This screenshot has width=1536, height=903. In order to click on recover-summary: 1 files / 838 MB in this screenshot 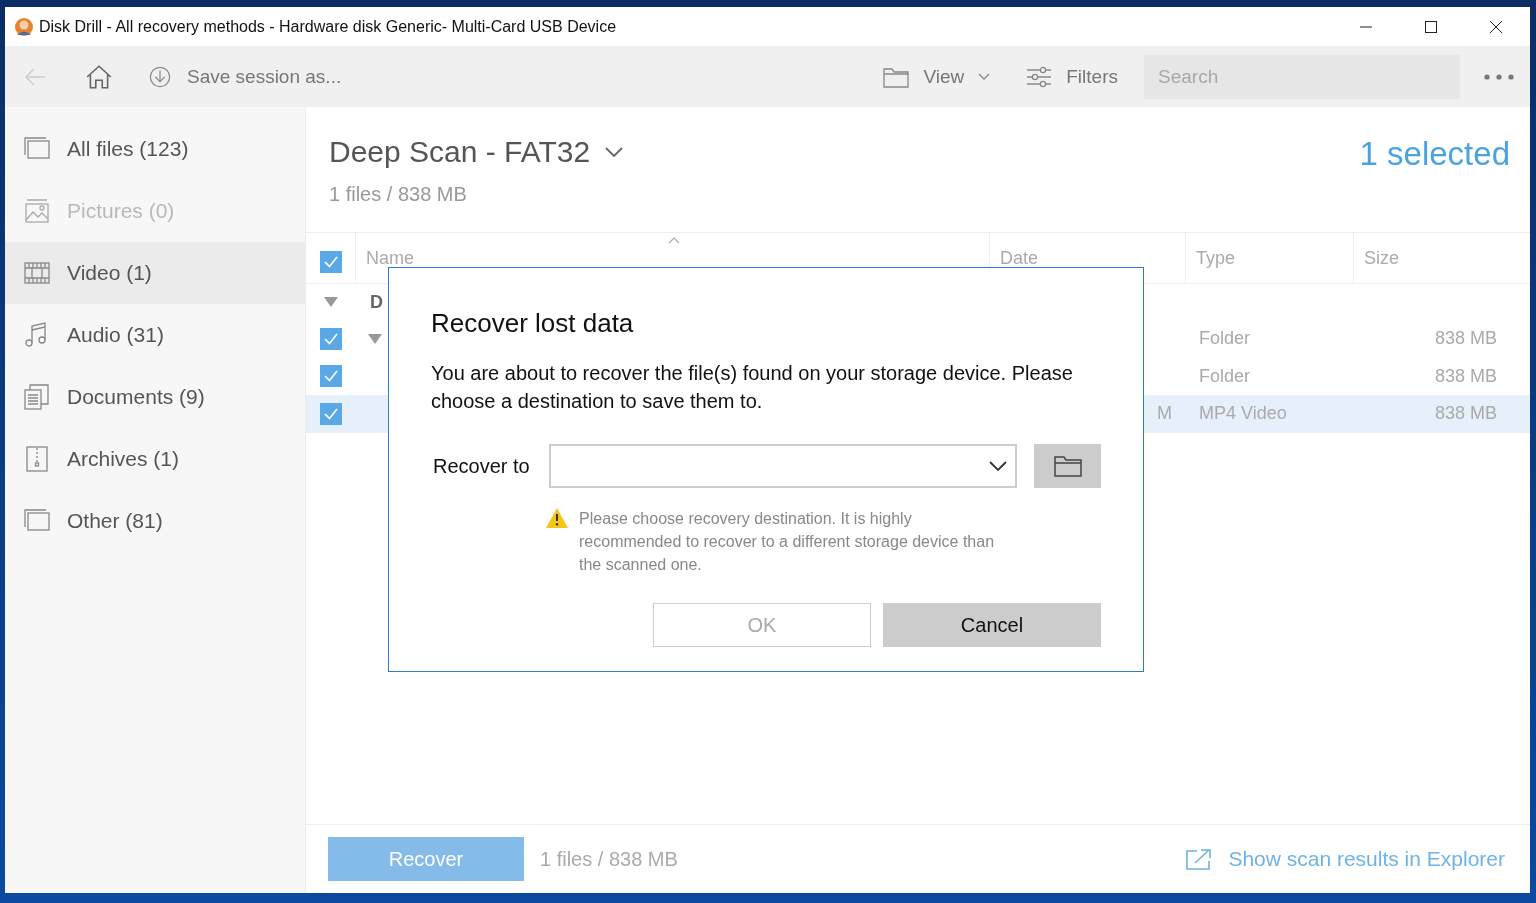, I will do `click(609, 859)`.